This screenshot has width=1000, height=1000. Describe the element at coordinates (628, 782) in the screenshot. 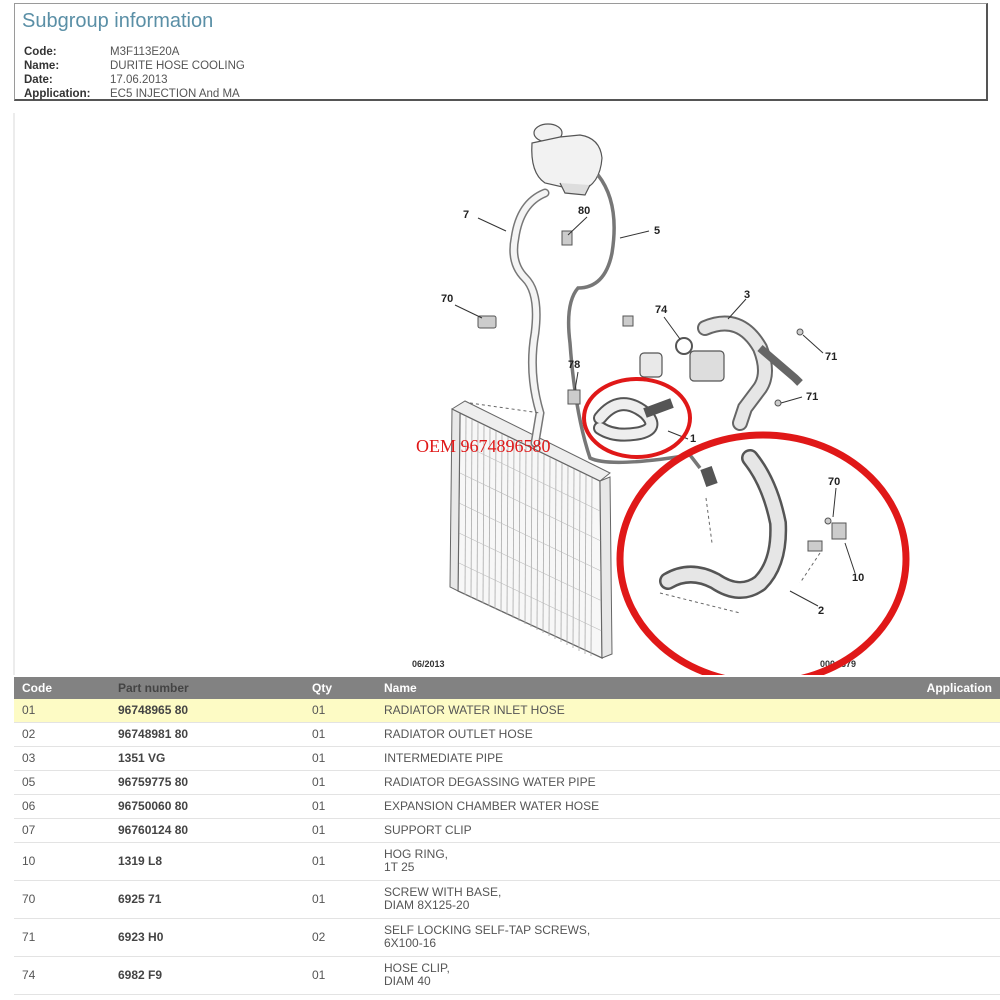

I see `row-name: RADIATOR DEGASSING WATER PIPE` at that location.